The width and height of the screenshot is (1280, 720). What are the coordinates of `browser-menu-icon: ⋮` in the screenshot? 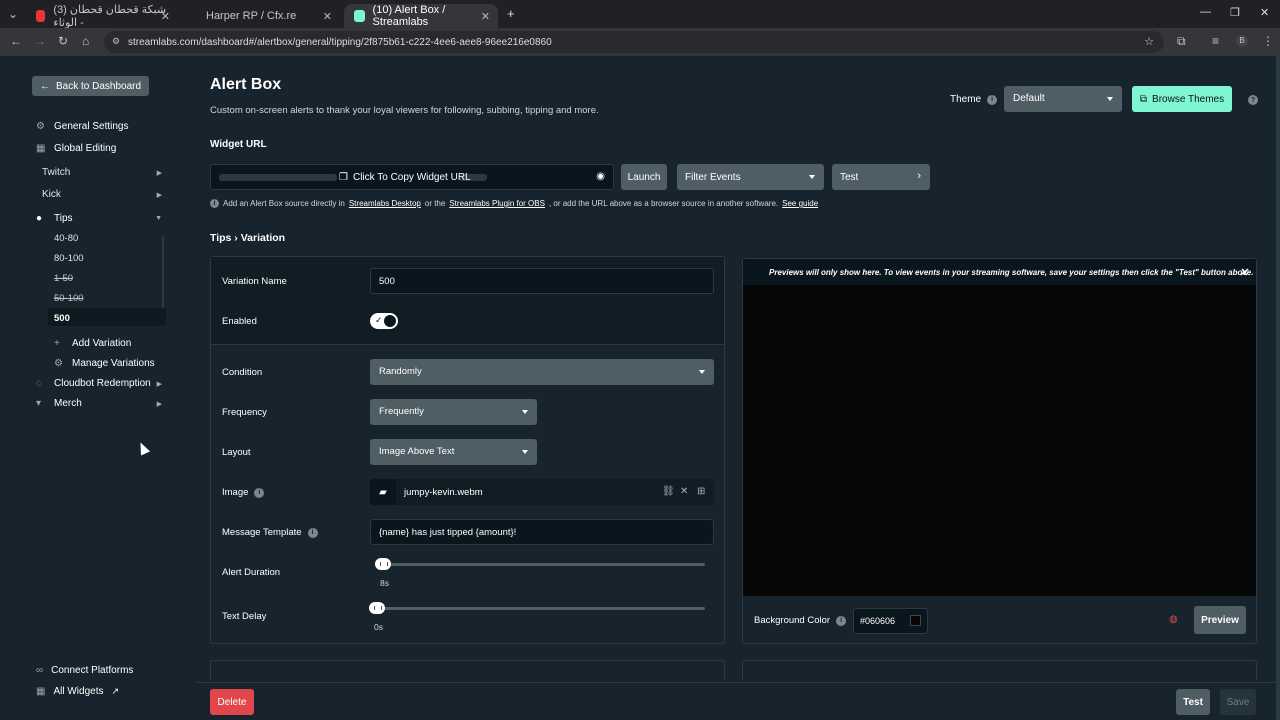 It's located at (1268, 41).